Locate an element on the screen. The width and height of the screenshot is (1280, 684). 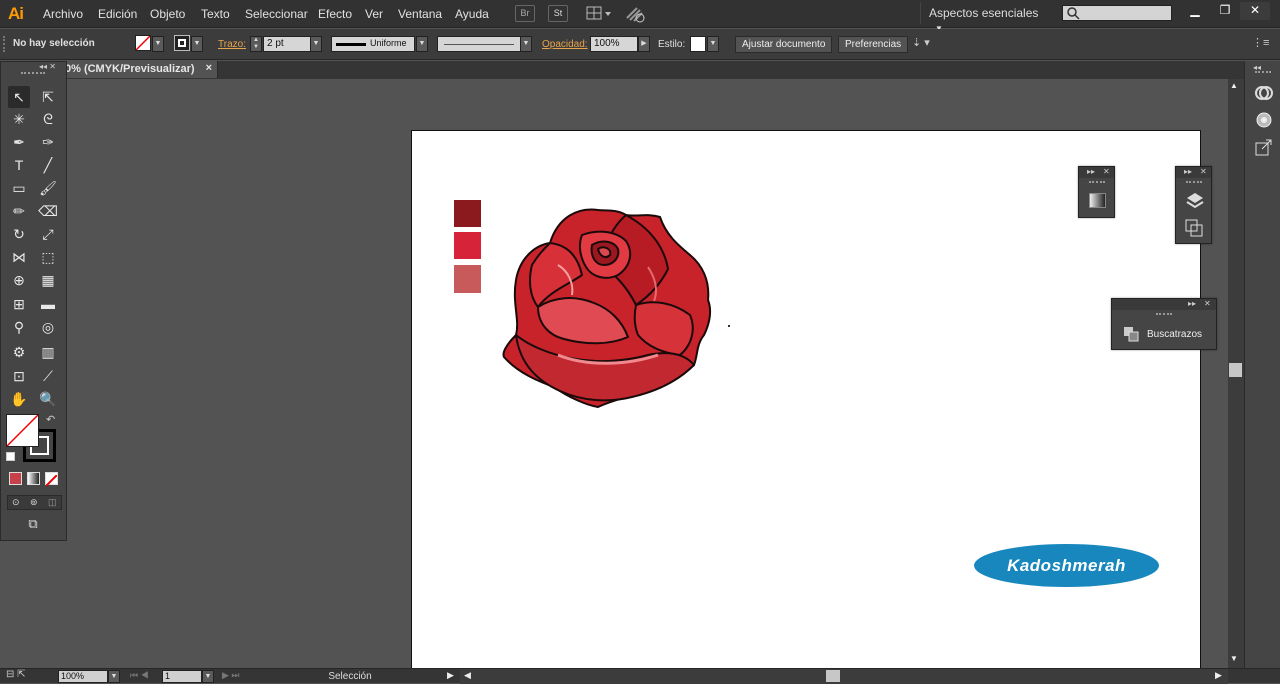
zoom-field: 100% is located at coordinates (83, 676).